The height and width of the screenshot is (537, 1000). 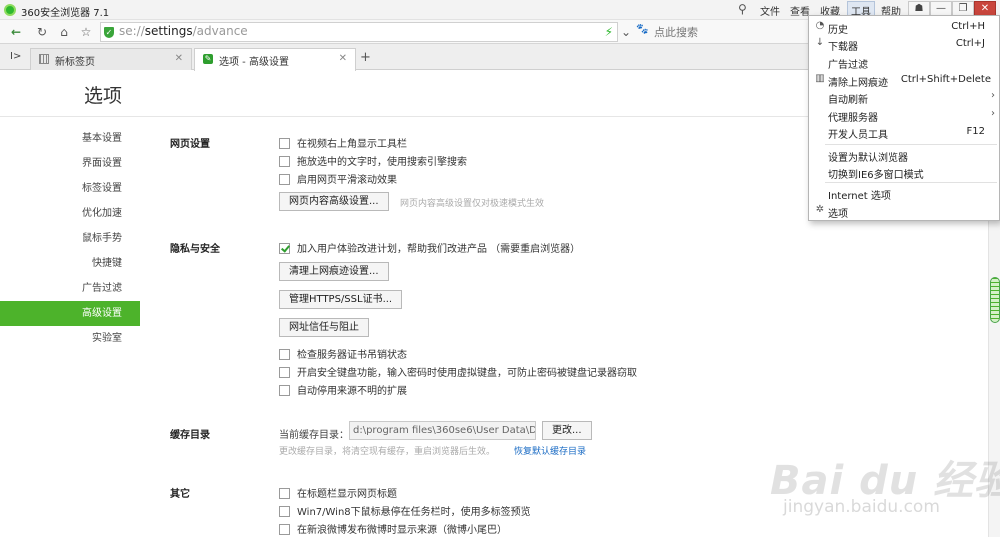 What do you see at coordinates (70, 213) in the screenshot?
I see `sidebar-item-optimize: 优化加速` at bounding box center [70, 213].